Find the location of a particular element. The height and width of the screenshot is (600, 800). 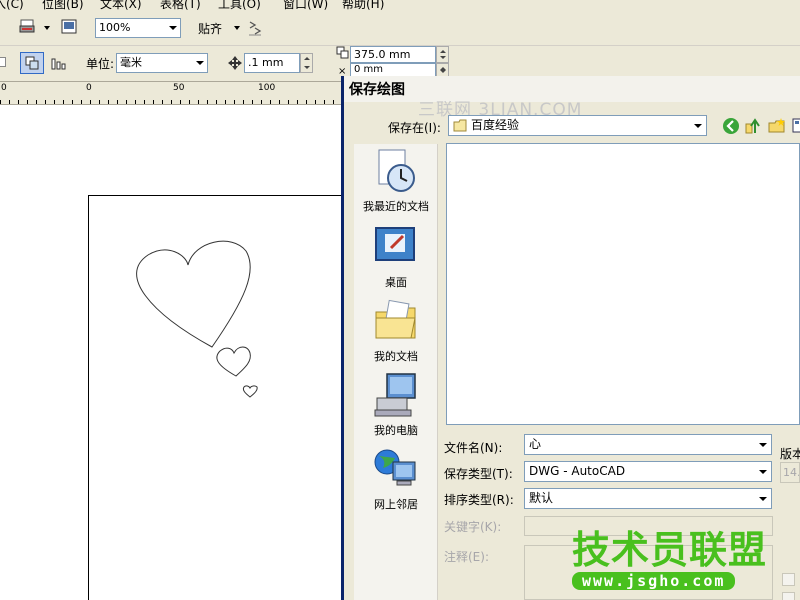

save-in-label: 保存在(I): is located at coordinates (414, 128).